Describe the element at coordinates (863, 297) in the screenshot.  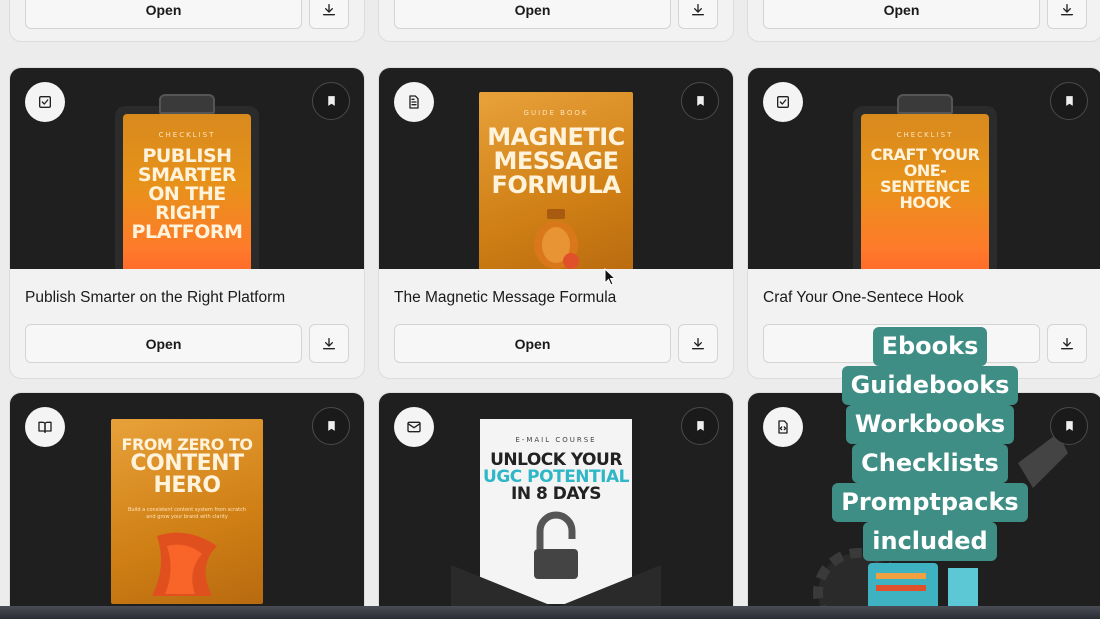
I see `card-title: Craf Your One-Sentece Hook` at that location.